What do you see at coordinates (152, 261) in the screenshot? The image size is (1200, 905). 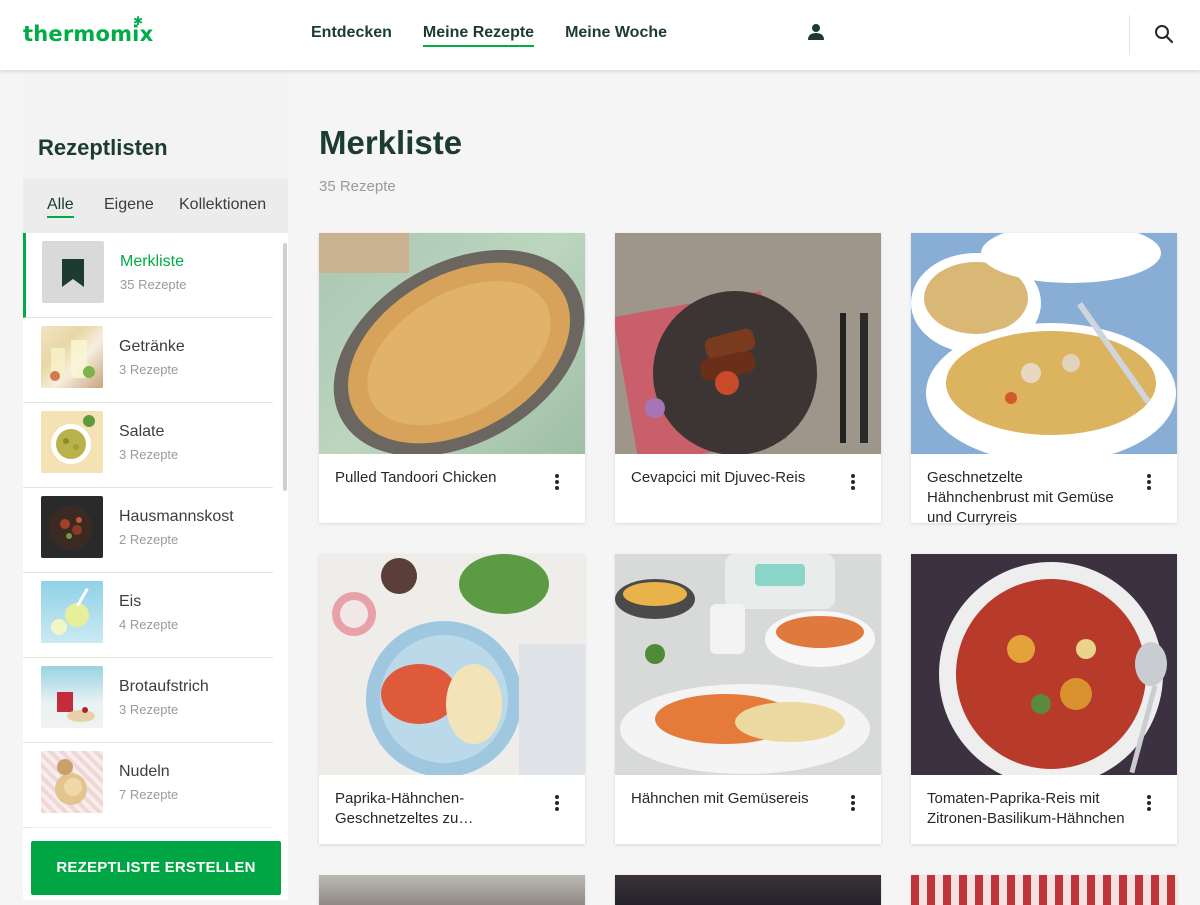 I see `list-item-label: Merkliste` at bounding box center [152, 261].